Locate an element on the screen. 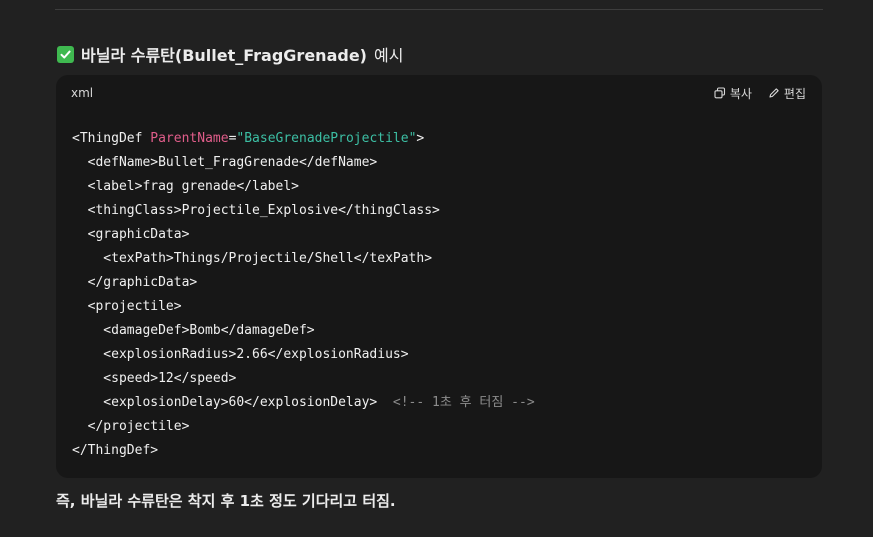 This screenshot has width=873, height=537. section-heading: 바닐라 수류탄(Bullet_FragGrenade) 예시 is located at coordinates (230, 54).